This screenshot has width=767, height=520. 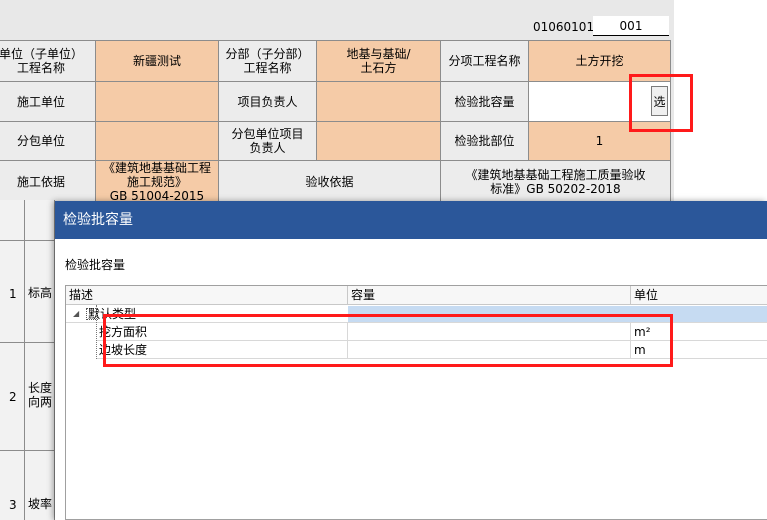 I want to click on item-project-label: 分项工程名称, so click(x=484, y=61).